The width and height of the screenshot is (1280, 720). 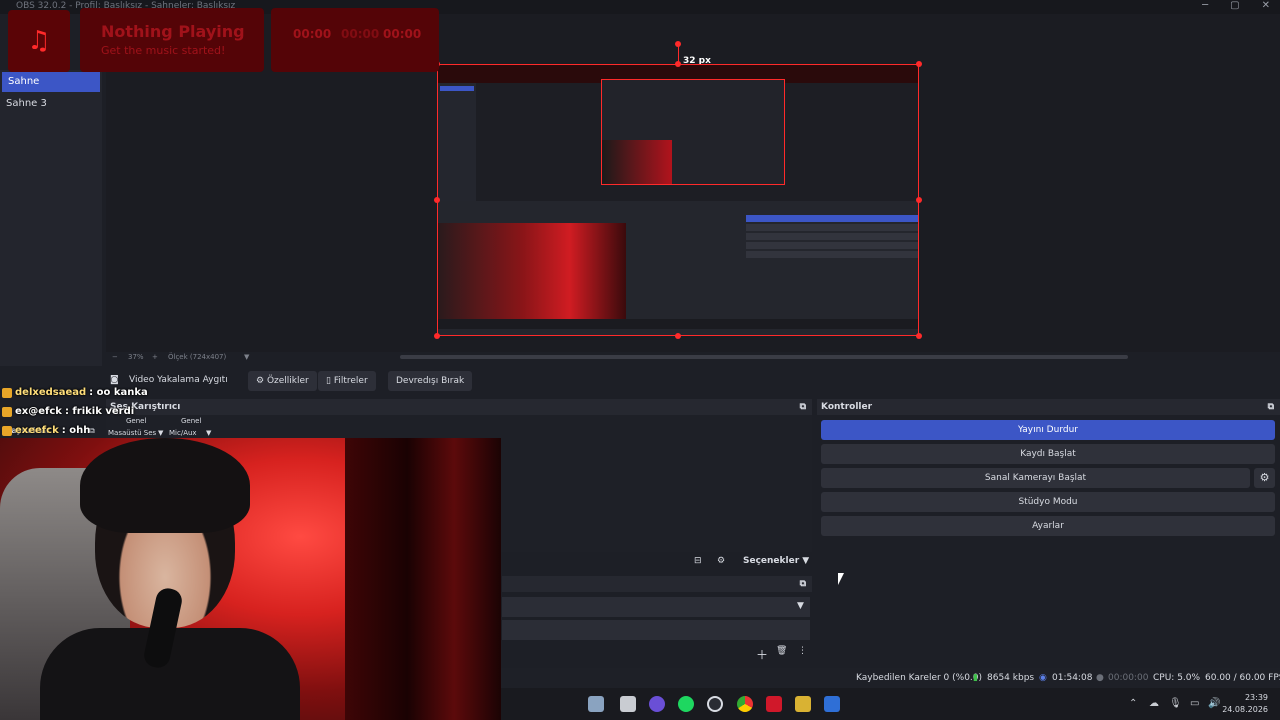 I want to click on stream-icon: ◉, so click(x=1043, y=678).